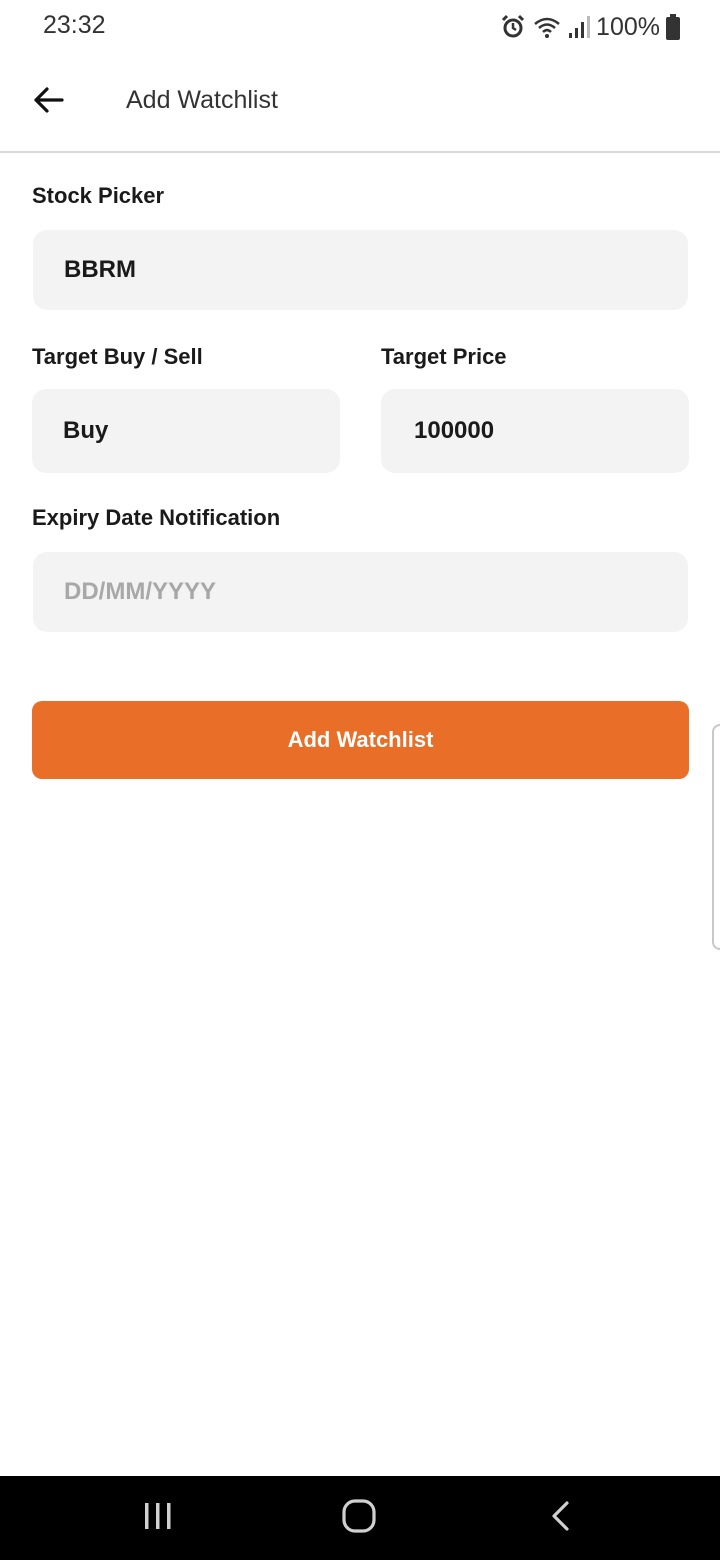 The height and width of the screenshot is (1560, 720). I want to click on battery-icon, so click(673, 27).